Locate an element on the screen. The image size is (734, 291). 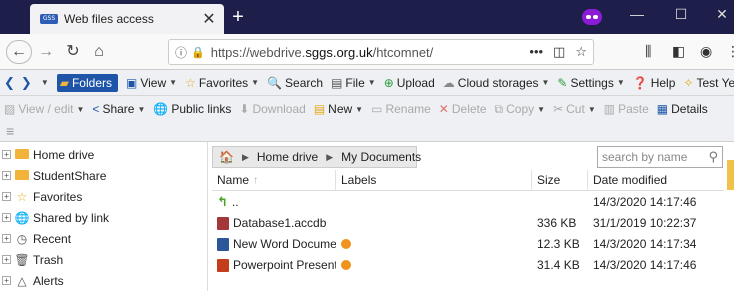
pocket-icon: ◫ is located at coordinates (559, 52).